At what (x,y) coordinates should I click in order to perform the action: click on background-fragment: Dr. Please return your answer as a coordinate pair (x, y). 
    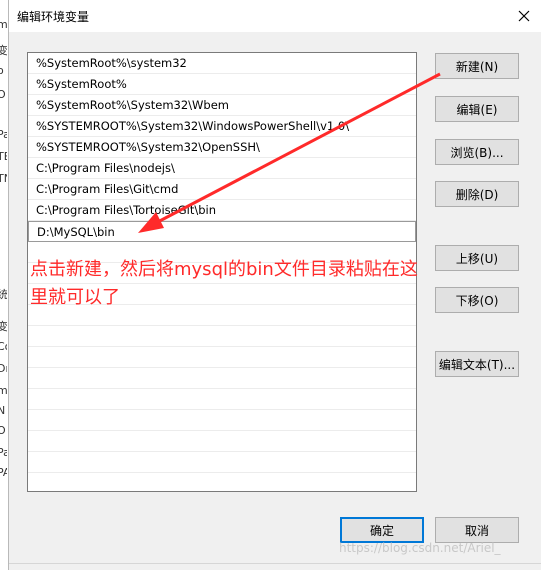
    Looking at the image, I should click on (3, 368).